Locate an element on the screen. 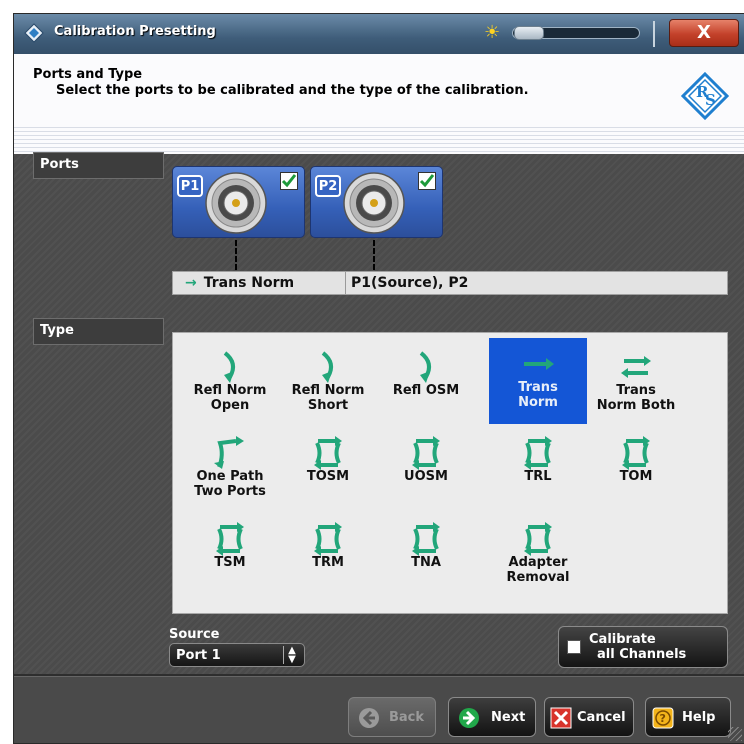  port-2-badge: P2 is located at coordinates (328, 186).